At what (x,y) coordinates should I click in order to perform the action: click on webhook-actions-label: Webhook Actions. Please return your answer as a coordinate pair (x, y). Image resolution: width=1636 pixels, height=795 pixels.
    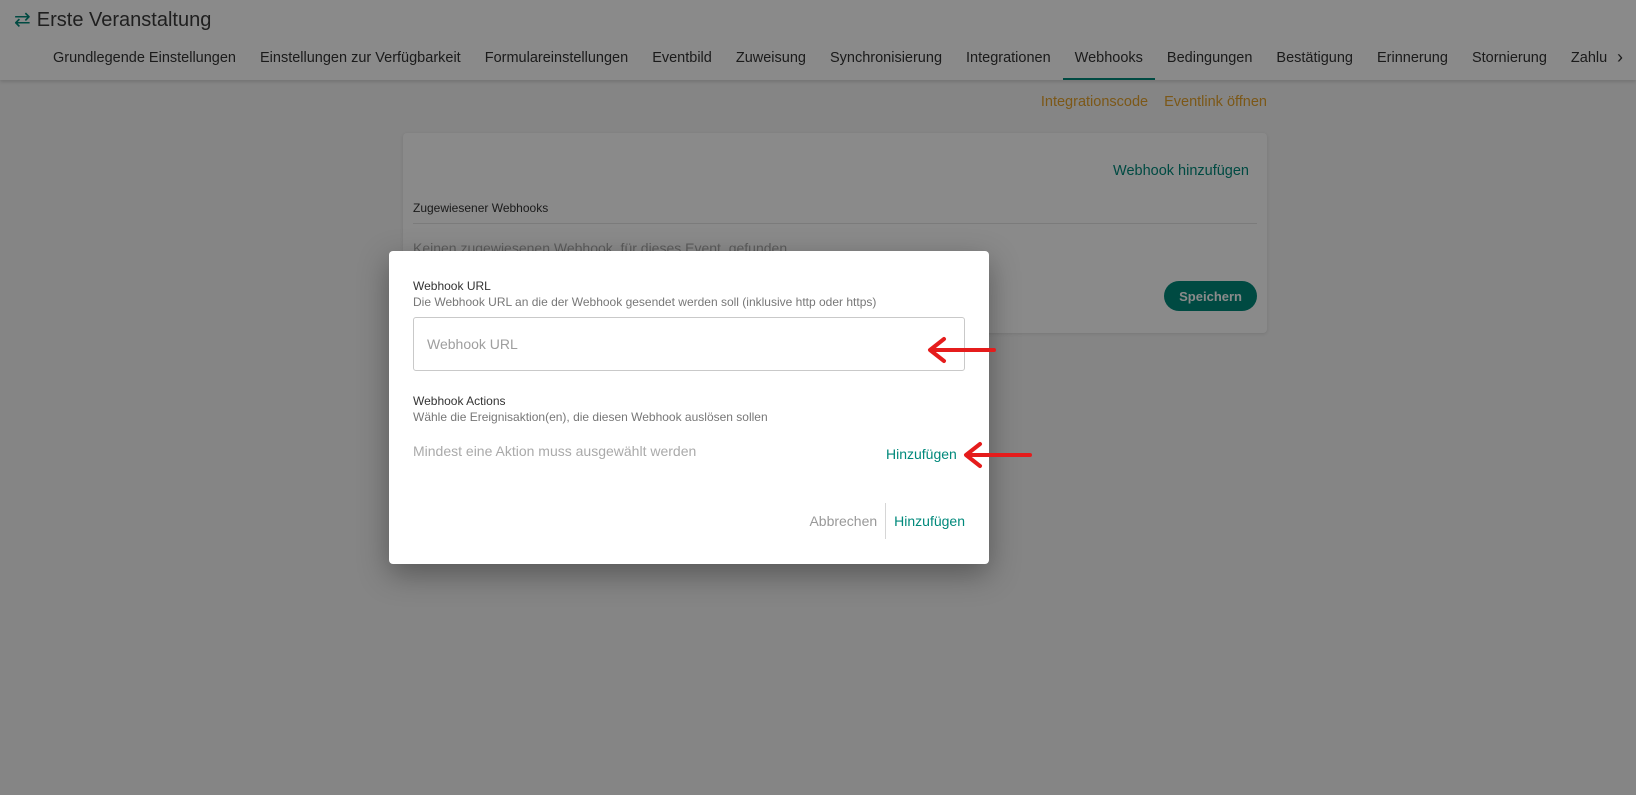
    Looking at the image, I should click on (459, 401).